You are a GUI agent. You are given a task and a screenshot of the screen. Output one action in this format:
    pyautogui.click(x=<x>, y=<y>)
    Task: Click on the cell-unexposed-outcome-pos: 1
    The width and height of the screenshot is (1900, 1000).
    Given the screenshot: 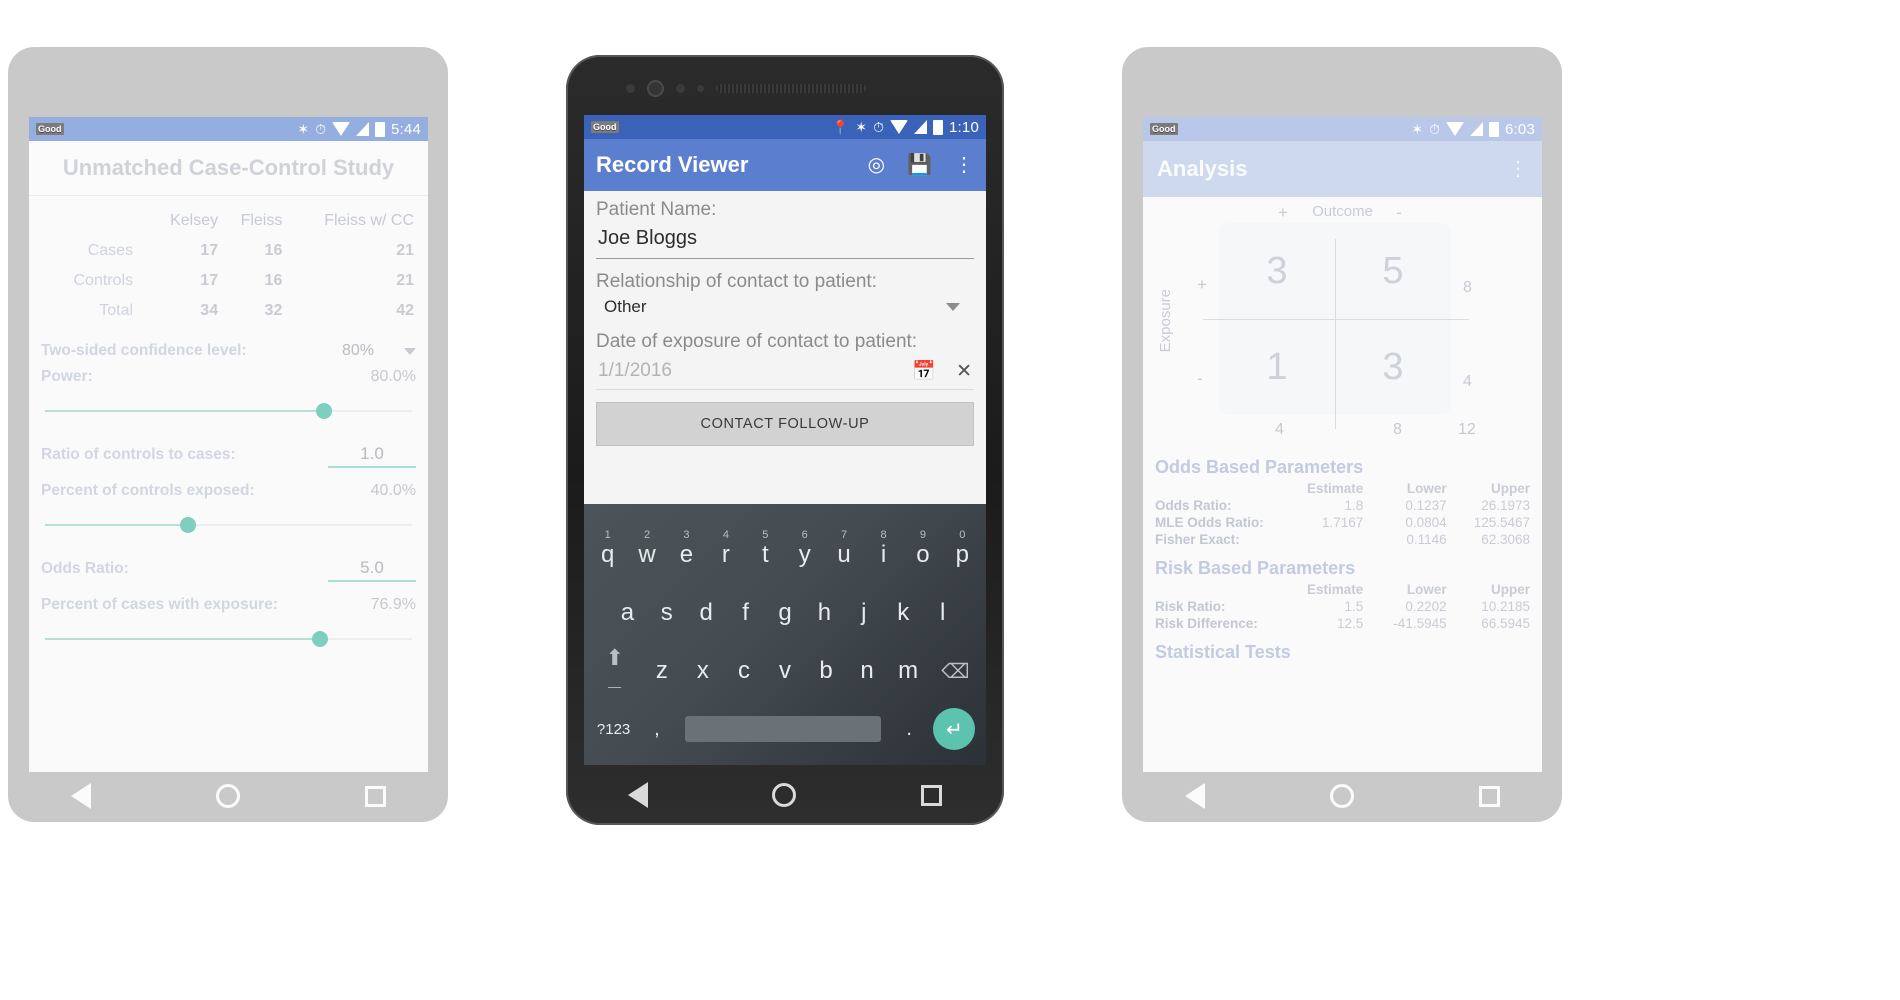 What is the action you would take?
    pyautogui.click(x=1277, y=367)
    